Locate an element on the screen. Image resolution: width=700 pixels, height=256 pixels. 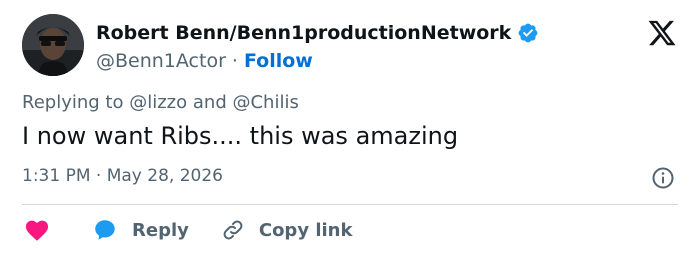
reply-button: Reply is located at coordinates (140, 230).